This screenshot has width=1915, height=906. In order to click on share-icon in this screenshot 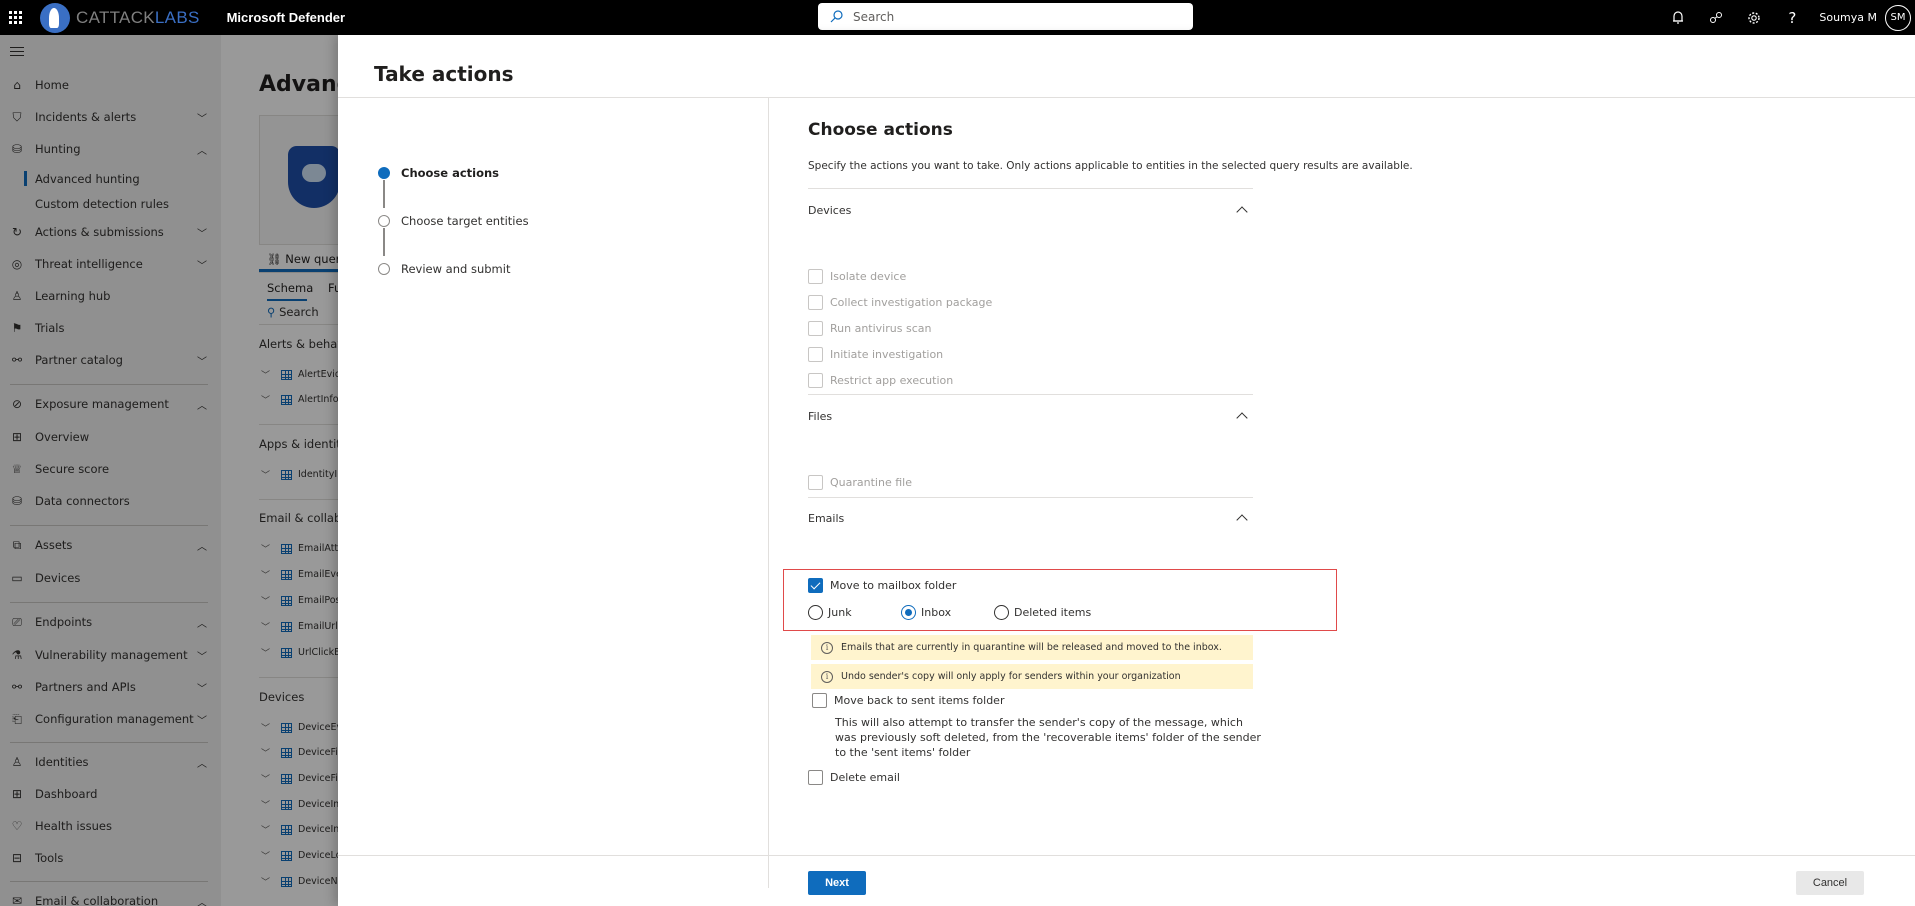, I will do `click(1716, 17)`.